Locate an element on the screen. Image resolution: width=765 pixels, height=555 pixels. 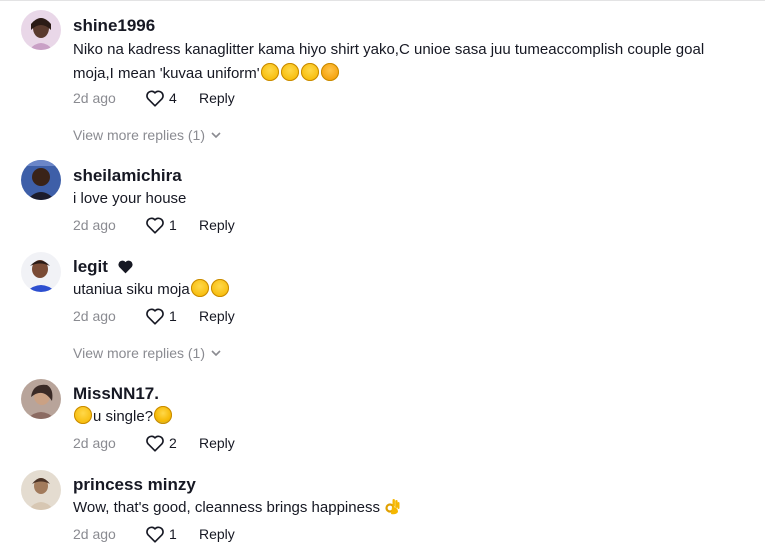
comment-username-text: legit is located at coordinates (90, 266).